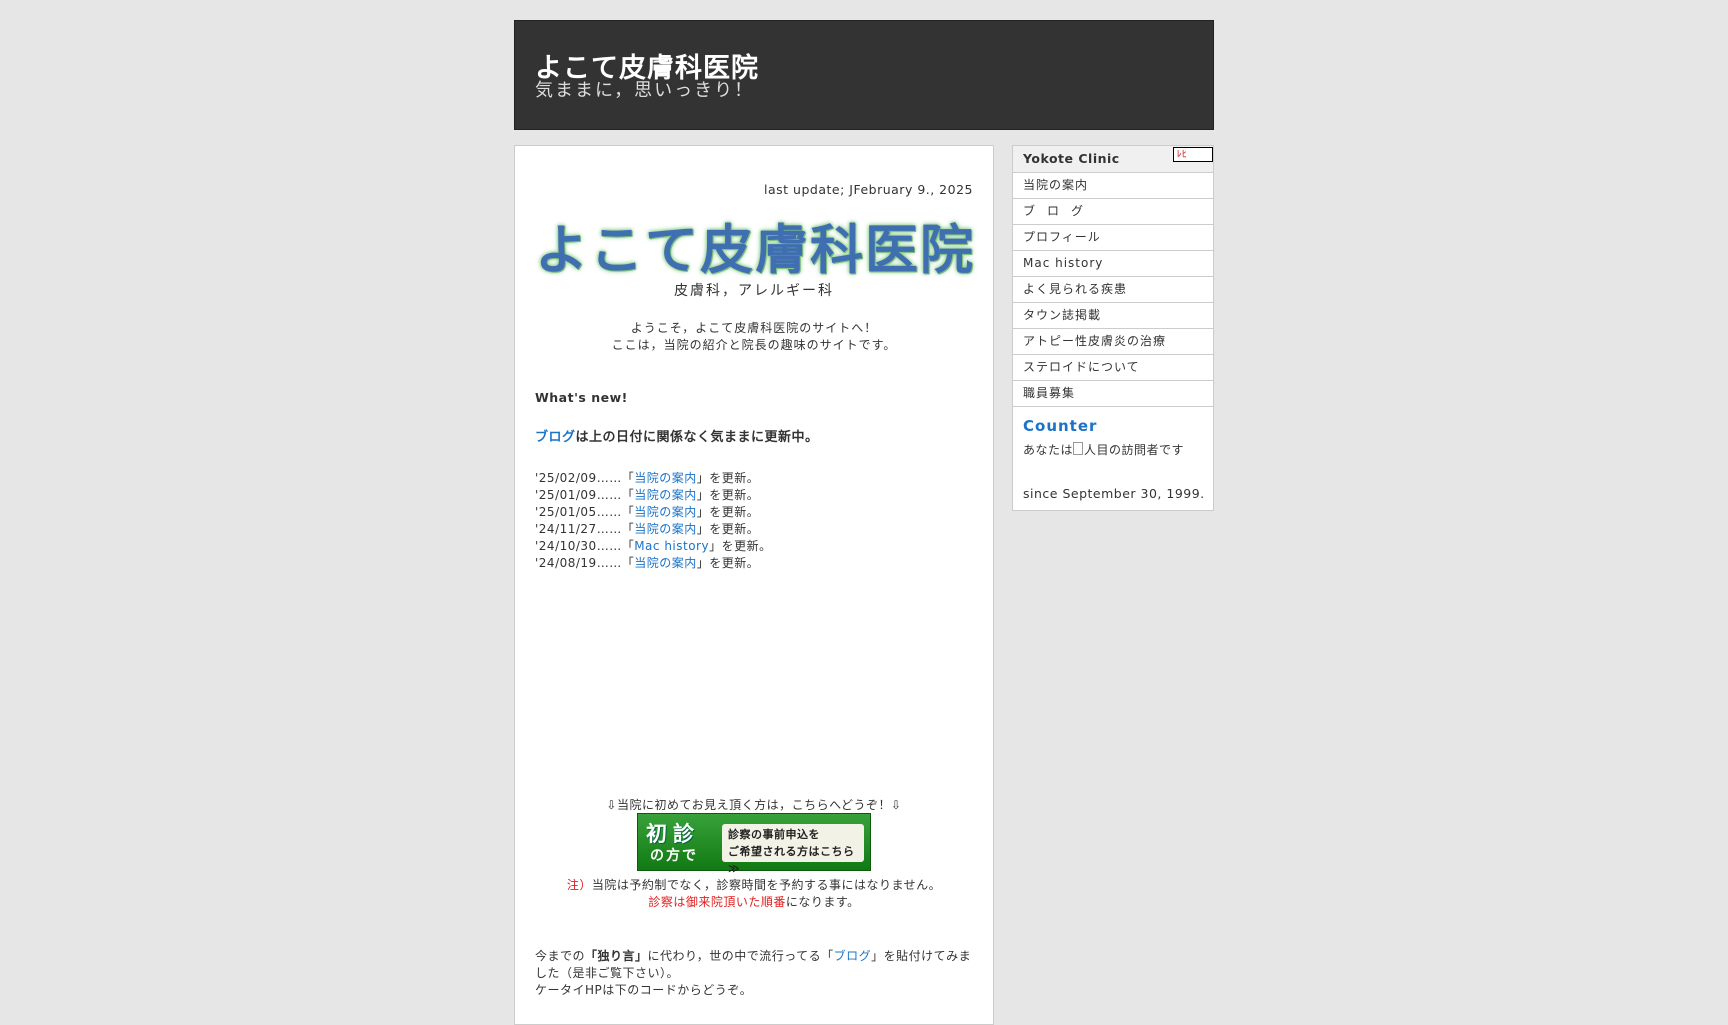 Image resolution: width=1728 pixels, height=1025 pixels. Describe the element at coordinates (555, 437) in the screenshot. I see `blog-link: ブログ` at that location.